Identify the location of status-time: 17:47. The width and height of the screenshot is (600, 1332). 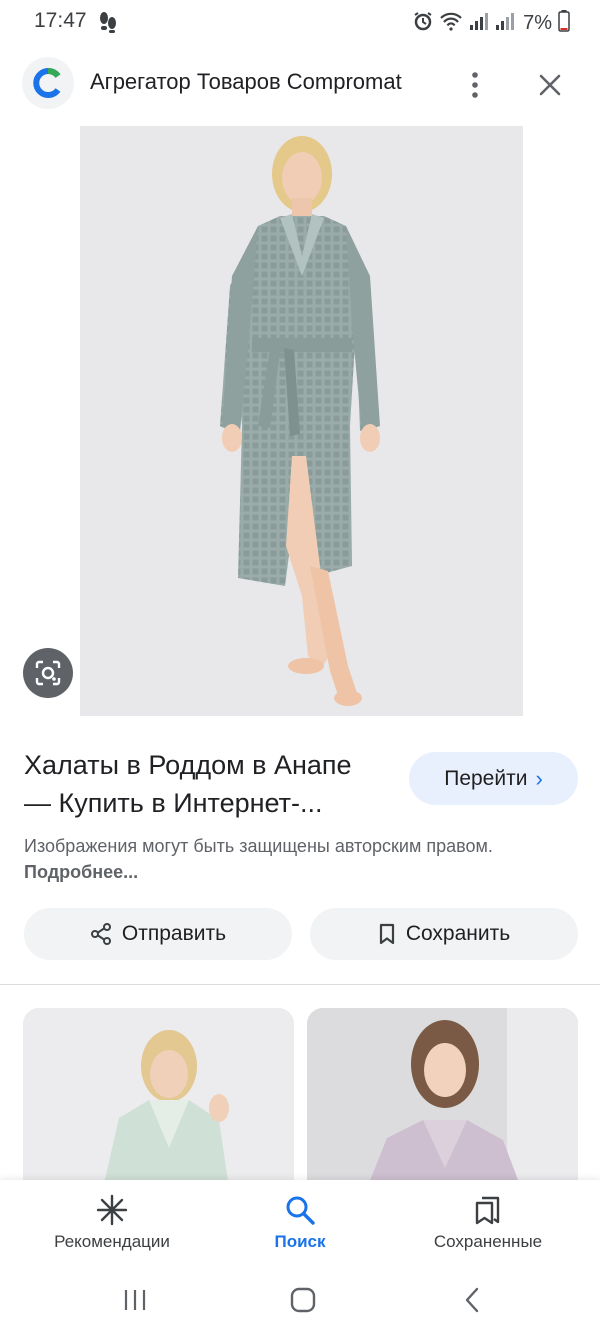
(60, 20).